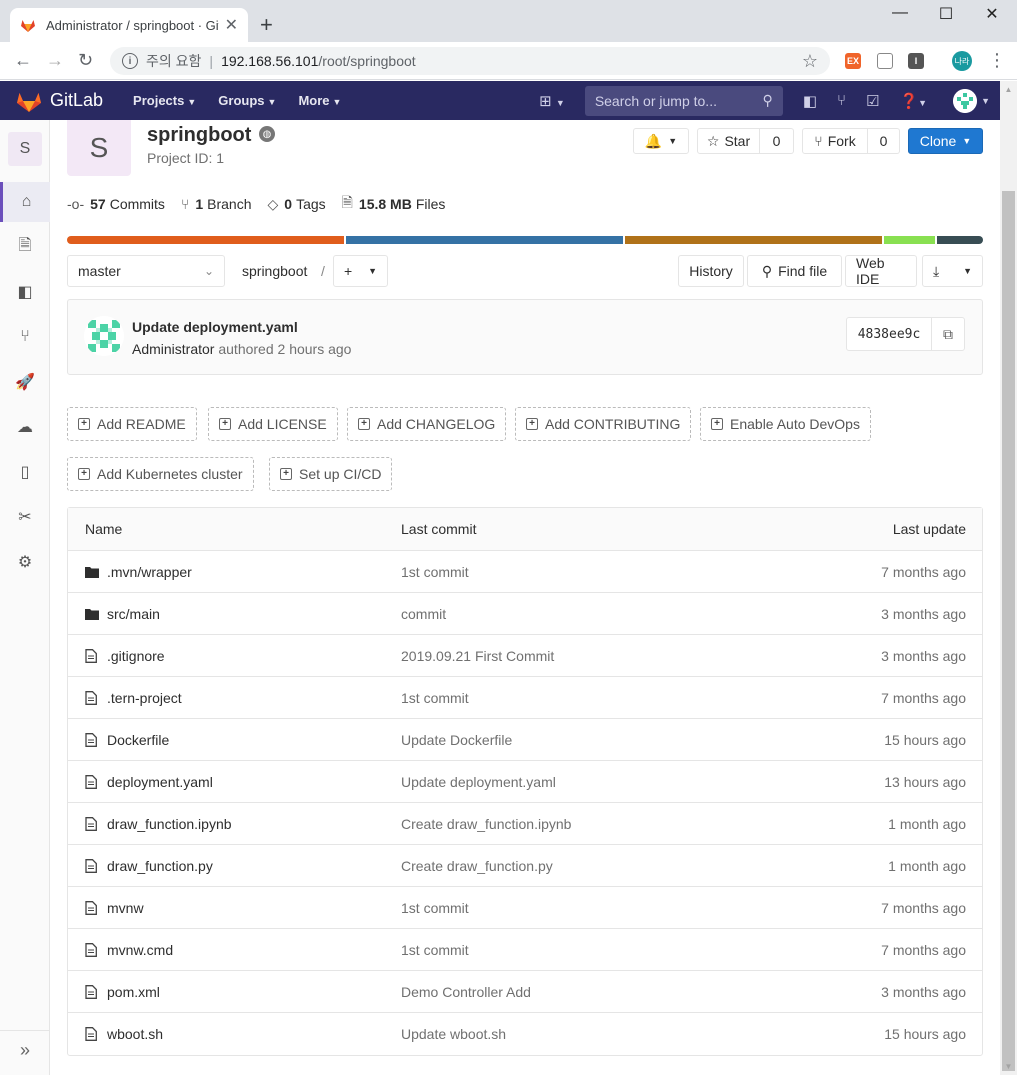  Describe the element at coordinates (889, 334) in the screenshot. I see `commit-sha: 4838ee9c` at that location.